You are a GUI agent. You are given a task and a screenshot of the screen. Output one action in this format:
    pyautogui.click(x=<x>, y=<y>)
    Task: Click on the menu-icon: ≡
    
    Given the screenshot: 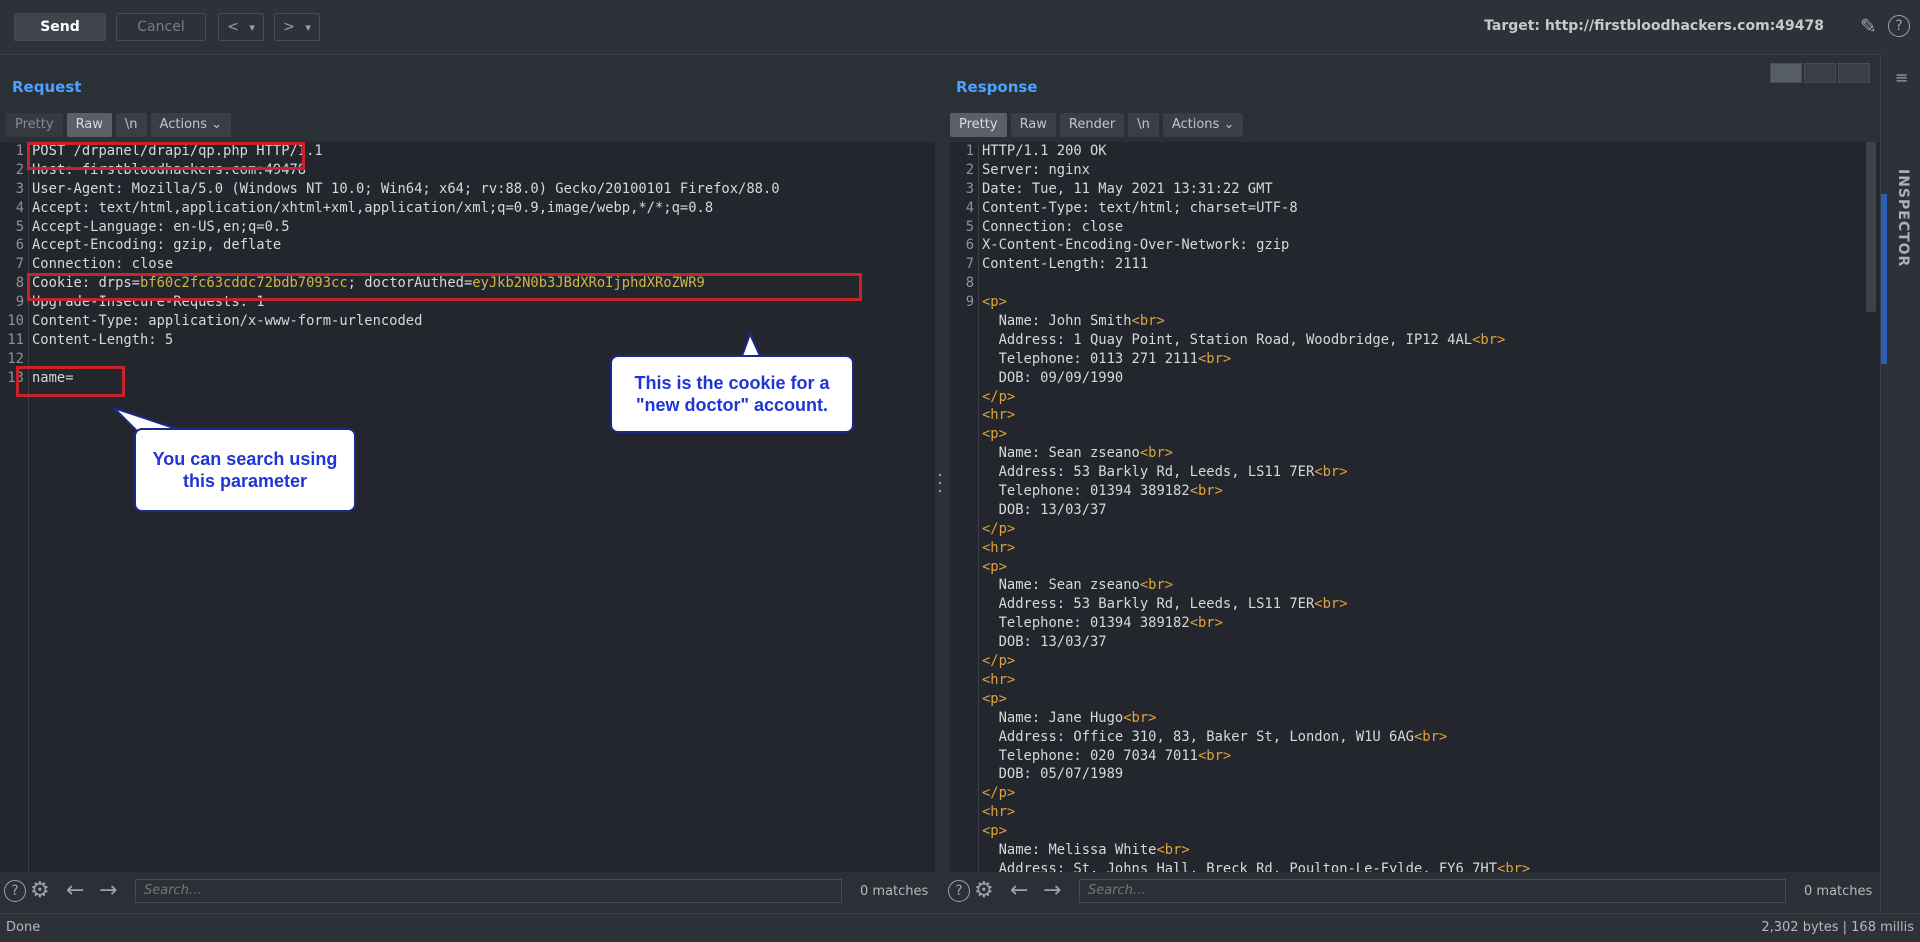 What is the action you would take?
    pyautogui.click(x=1901, y=77)
    